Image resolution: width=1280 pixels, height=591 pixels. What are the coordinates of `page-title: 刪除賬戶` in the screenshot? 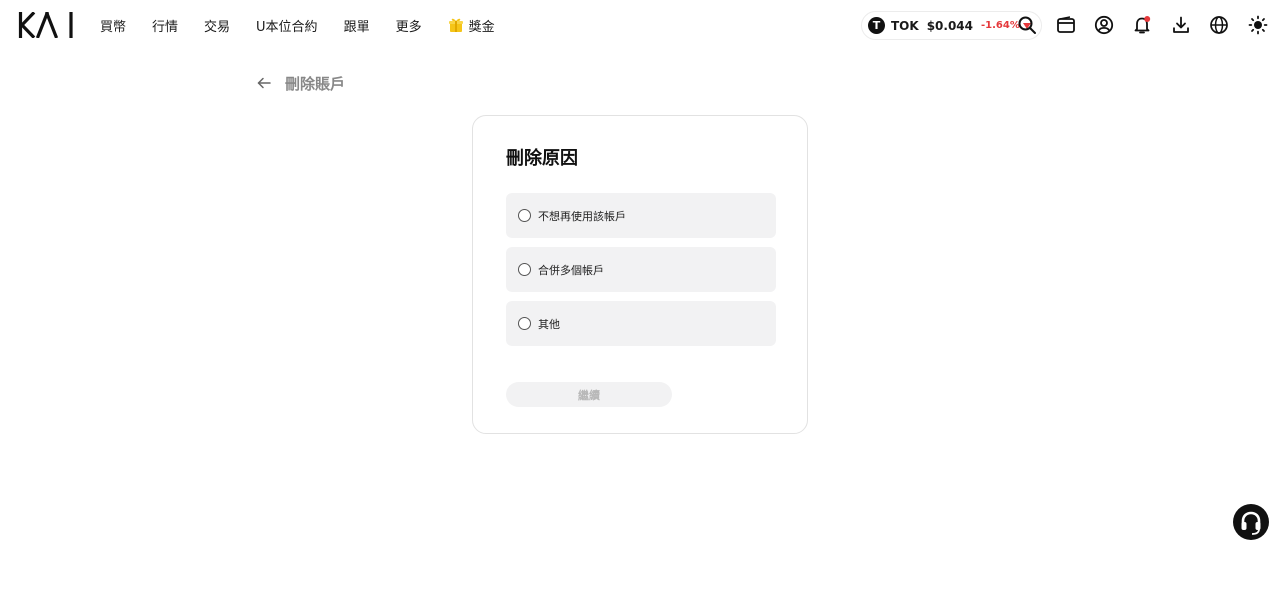 It's located at (315, 83).